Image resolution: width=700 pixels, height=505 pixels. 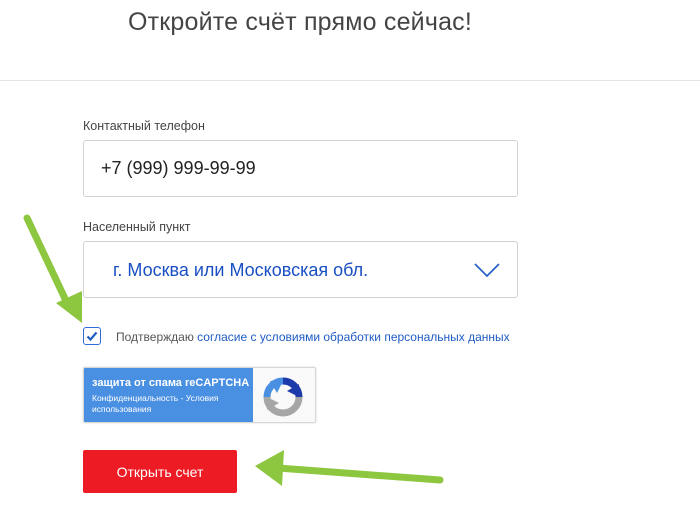 I want to click on city-select: г. Москва или Московская обл., so click(x=300, y=269).